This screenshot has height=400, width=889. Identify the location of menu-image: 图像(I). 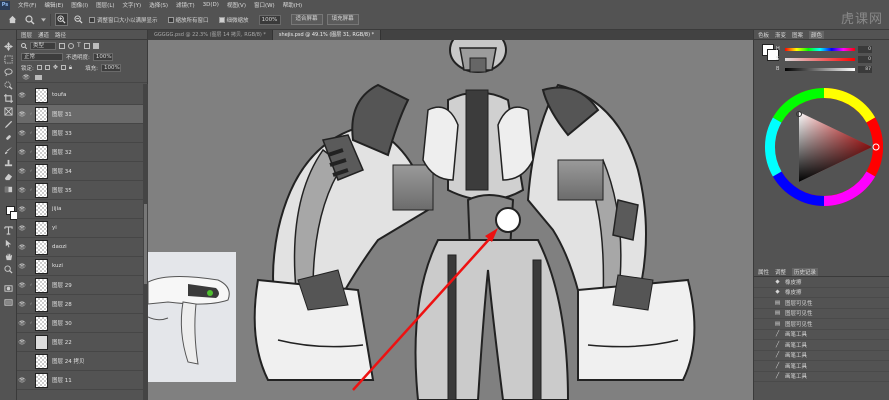
(79, 5).